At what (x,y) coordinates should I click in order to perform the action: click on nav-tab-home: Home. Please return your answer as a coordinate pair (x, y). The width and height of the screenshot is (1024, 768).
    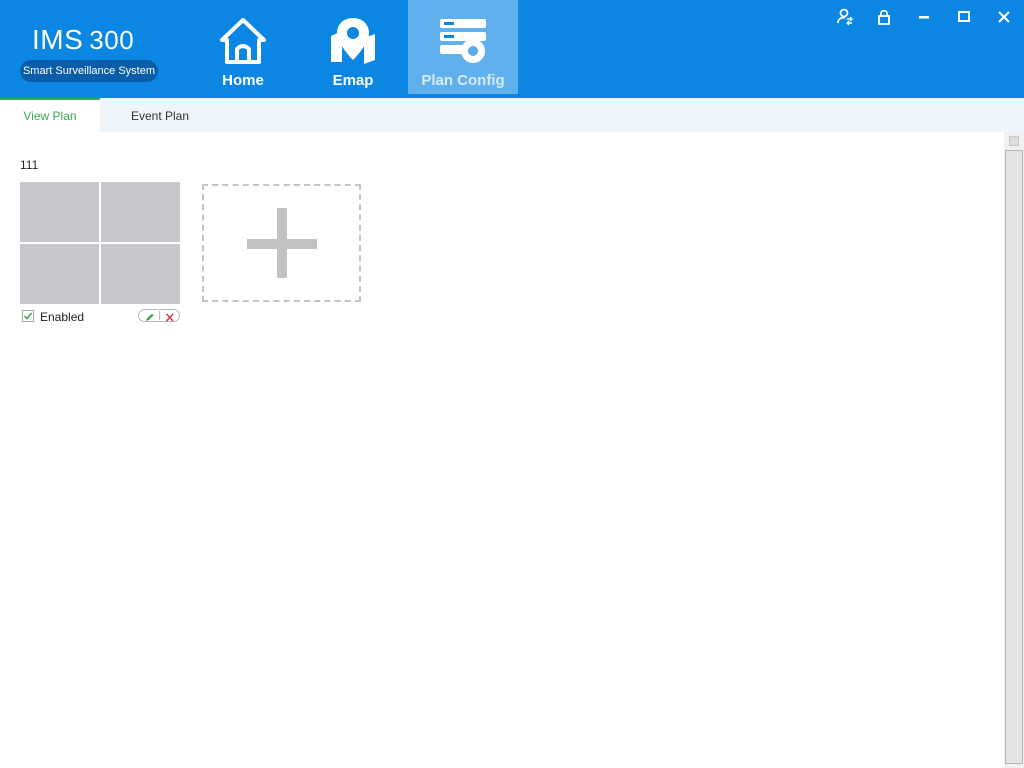
    Looking at the image, I should click on (243, 47).